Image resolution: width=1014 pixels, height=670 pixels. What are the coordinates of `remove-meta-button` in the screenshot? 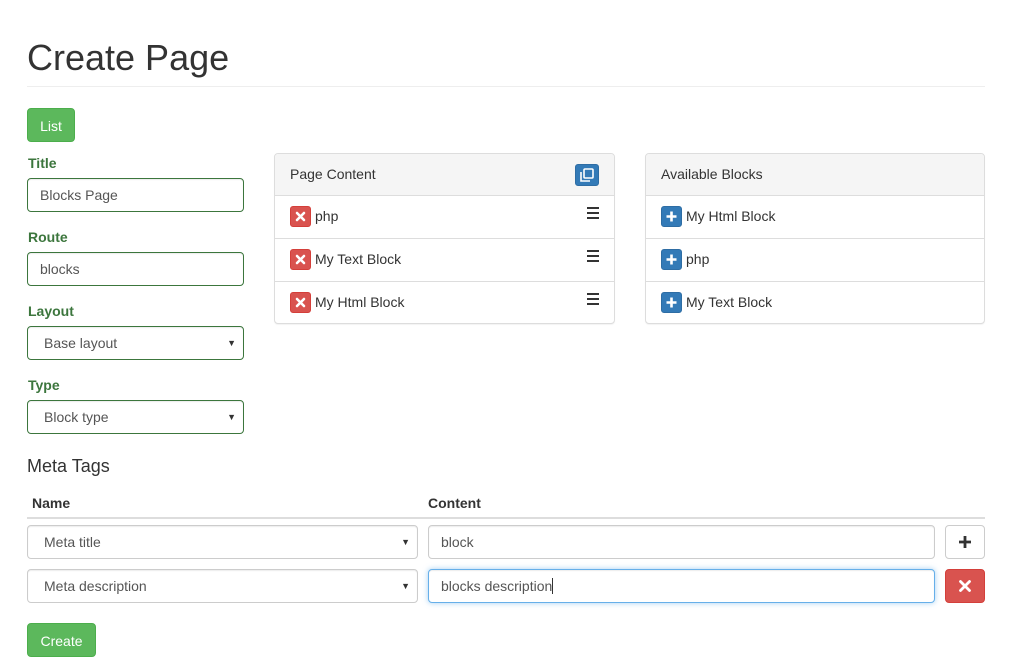 It's located at (965, 586).